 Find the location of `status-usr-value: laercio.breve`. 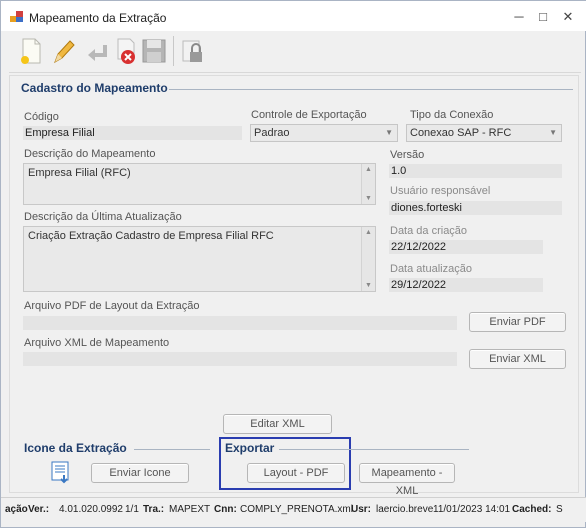

status-usr-value: laercio.breve is located at coordinates (405, 509).